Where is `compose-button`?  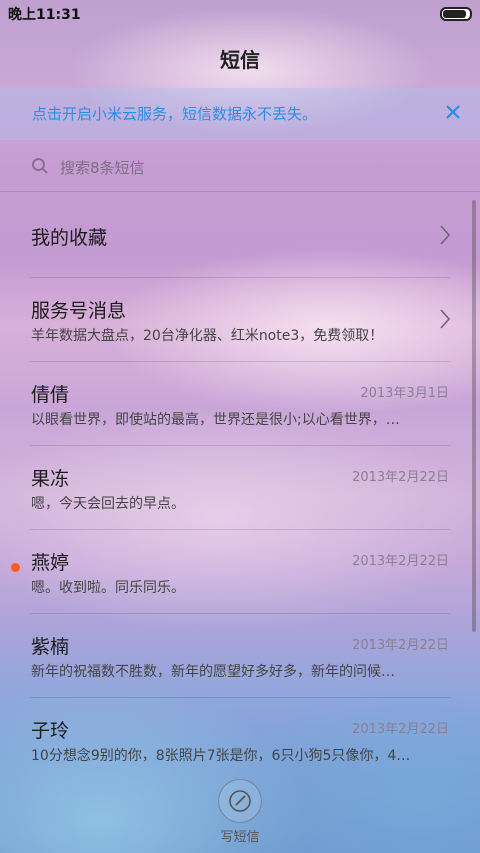 compose-button is located at coordinates (240, 801).